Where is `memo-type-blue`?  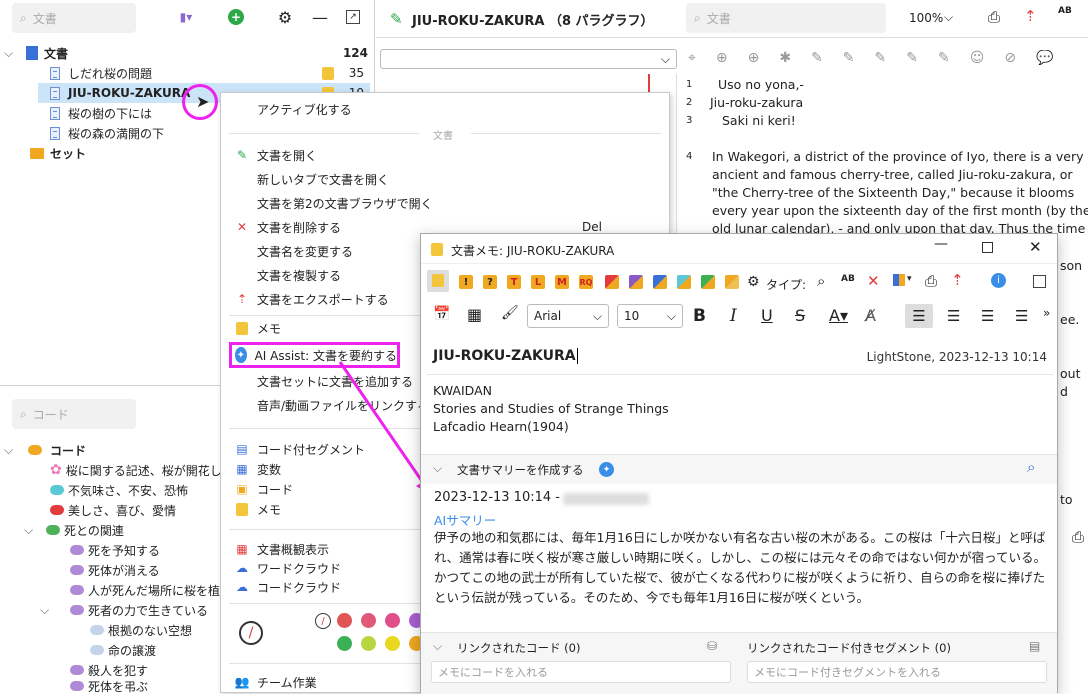
memo-type-blue is located at coordinates (660, 282).